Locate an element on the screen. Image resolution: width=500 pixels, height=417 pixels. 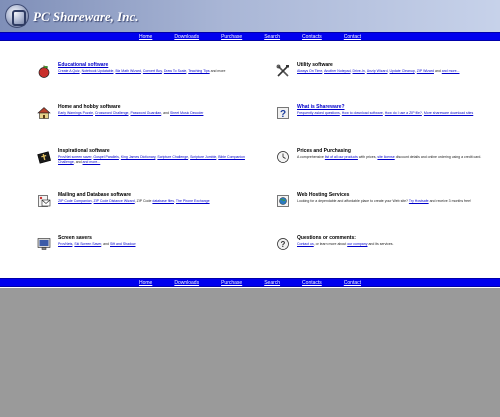
question-mark-icon: ? is located at coordinates (283, 244).